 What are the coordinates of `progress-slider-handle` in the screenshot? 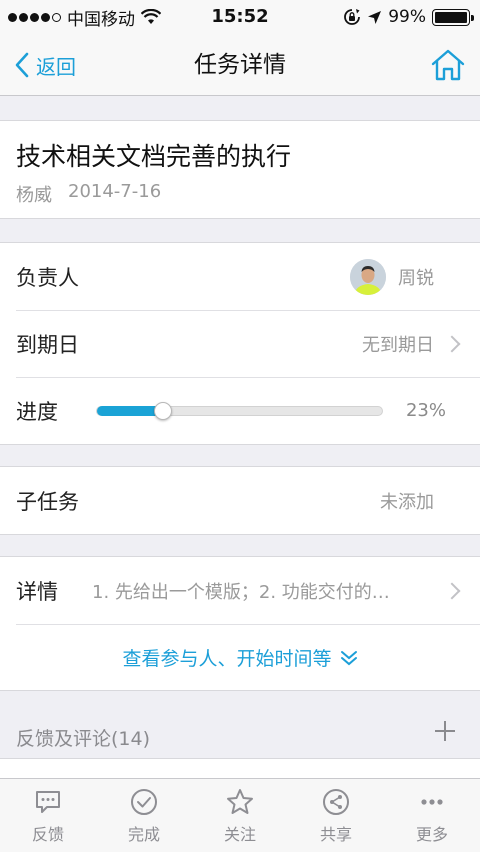 It's located at (163, 411).